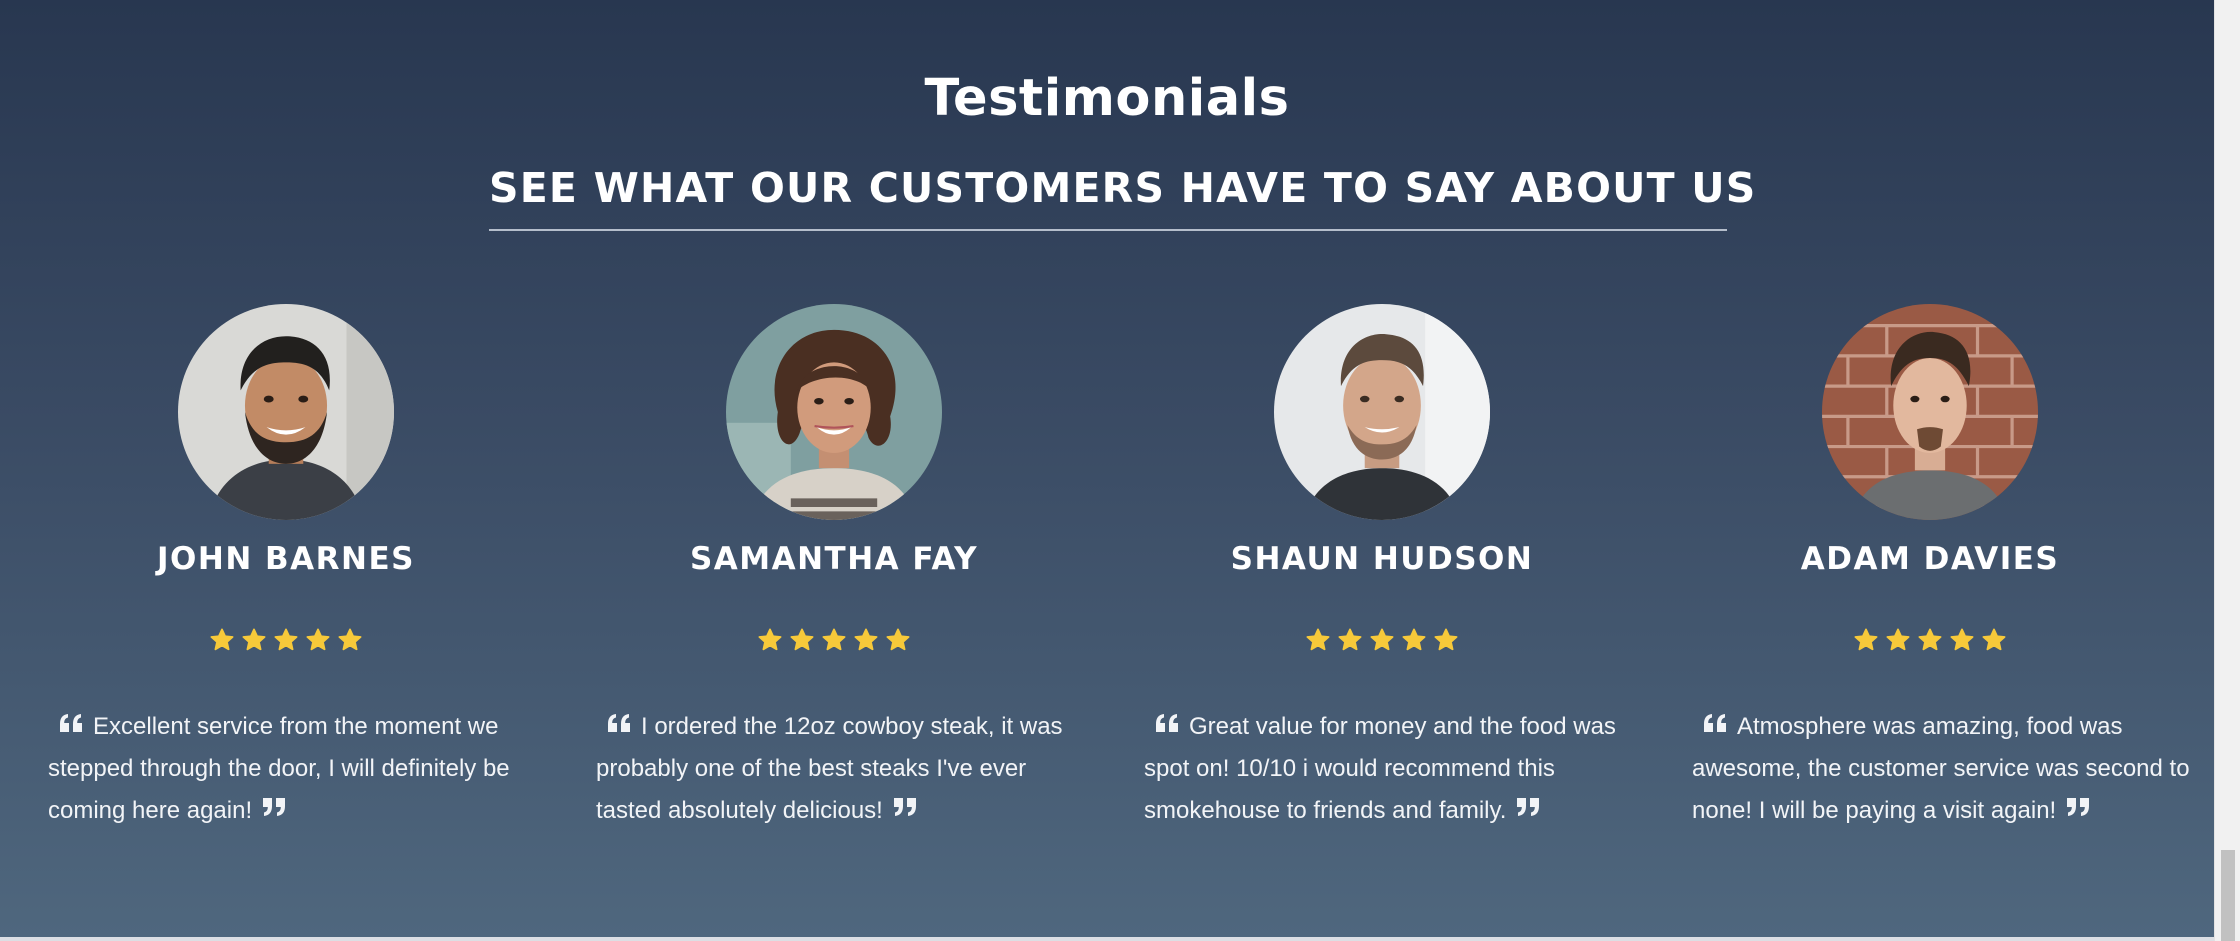  Describe the element at coordinates (1107, 98) in the screenshot. I see `section-title: Testimonials` at that location.